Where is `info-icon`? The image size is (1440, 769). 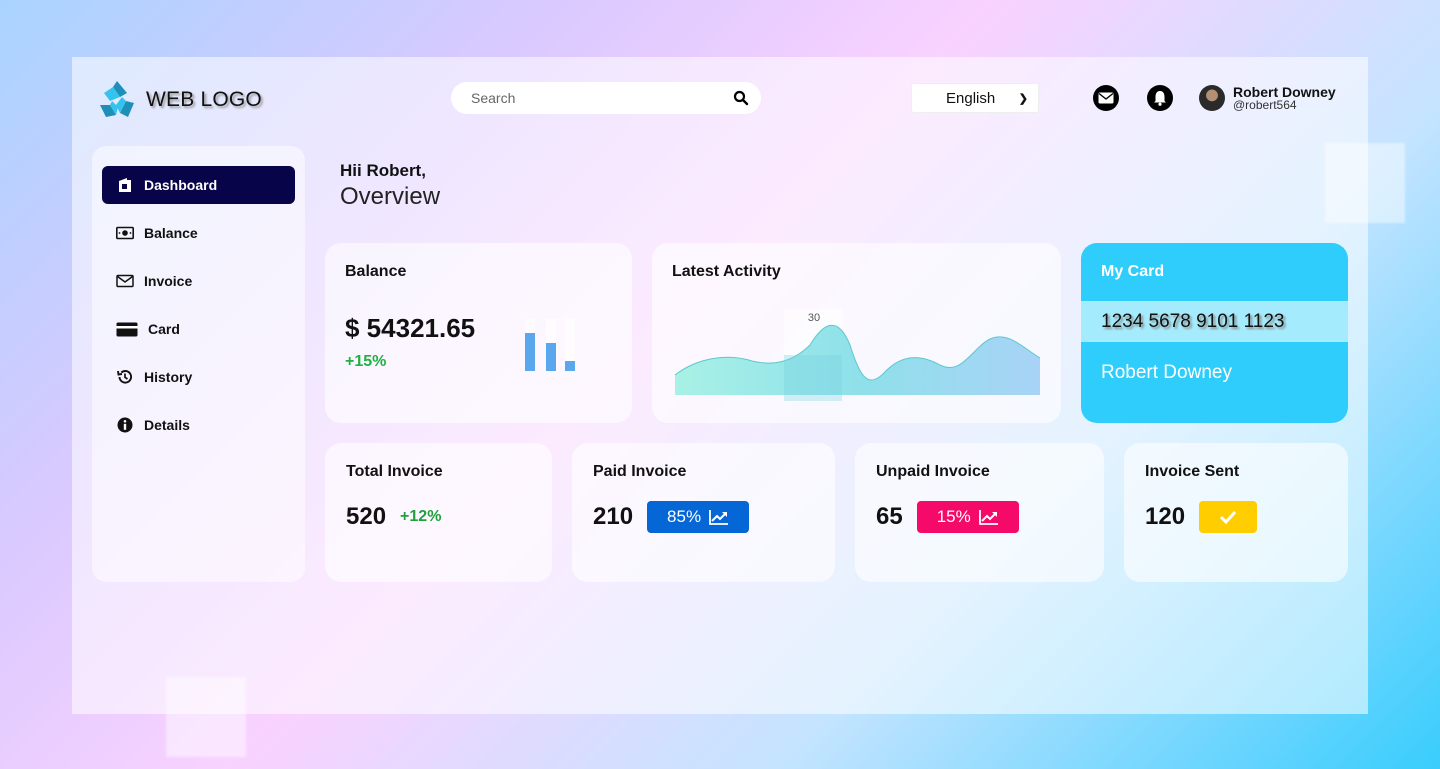 info-icon is located at coordinates (125, 425).